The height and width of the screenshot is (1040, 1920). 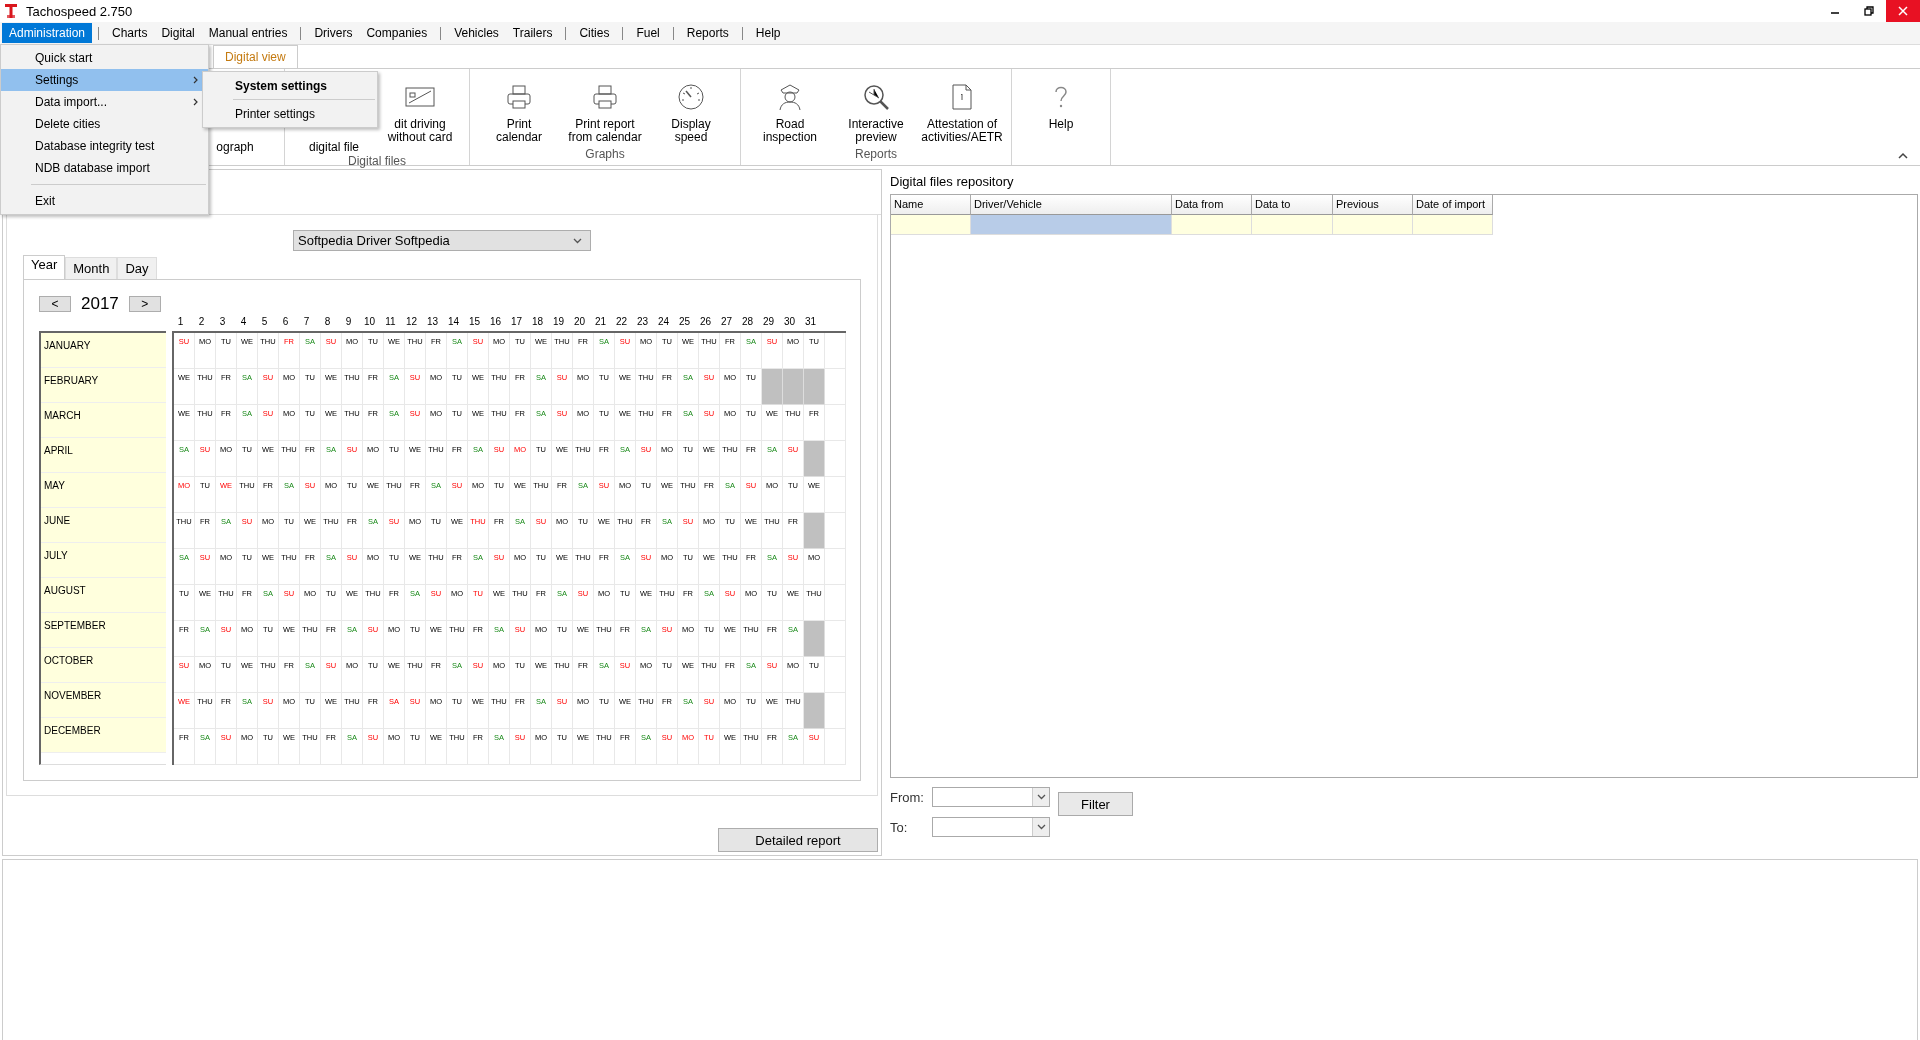 What do you see at coordinates (55, 304) in the screenshot?
I see `previous-year-button: <` at bounding box center [55, 304].